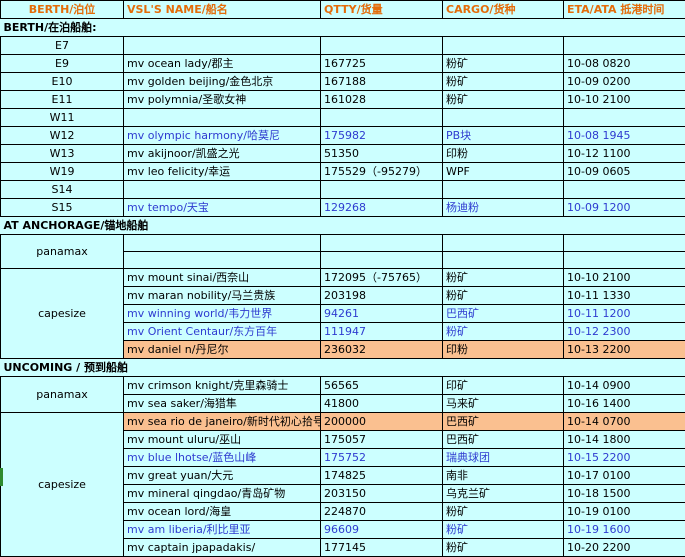 The height and width of the screenshot is (557, 685). I want to click on cargo-cell: 瑞典球团, so click(503, 457).